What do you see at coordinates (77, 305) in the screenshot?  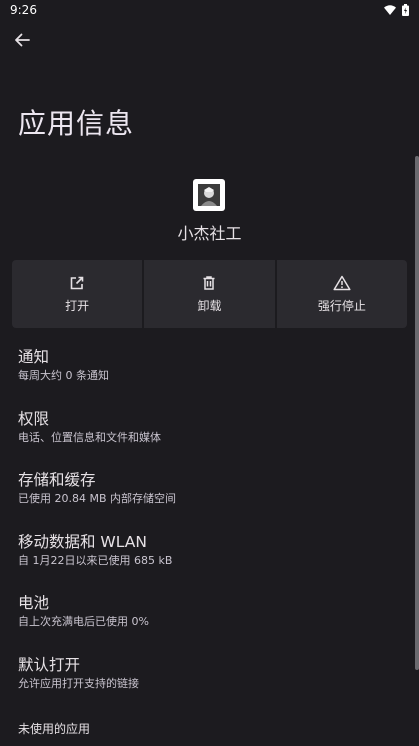 I see `open-label: 打开` at bounding box center [77, 305].